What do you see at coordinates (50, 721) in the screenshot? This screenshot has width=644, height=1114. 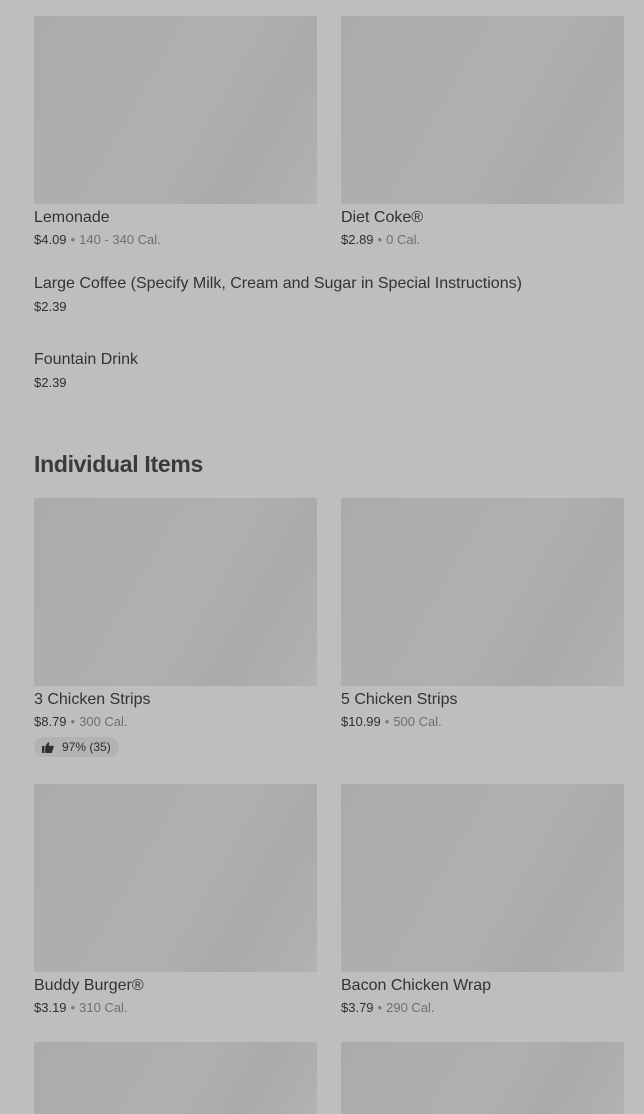 I see `item-price: $8.79` at bounding box center [50, 721].